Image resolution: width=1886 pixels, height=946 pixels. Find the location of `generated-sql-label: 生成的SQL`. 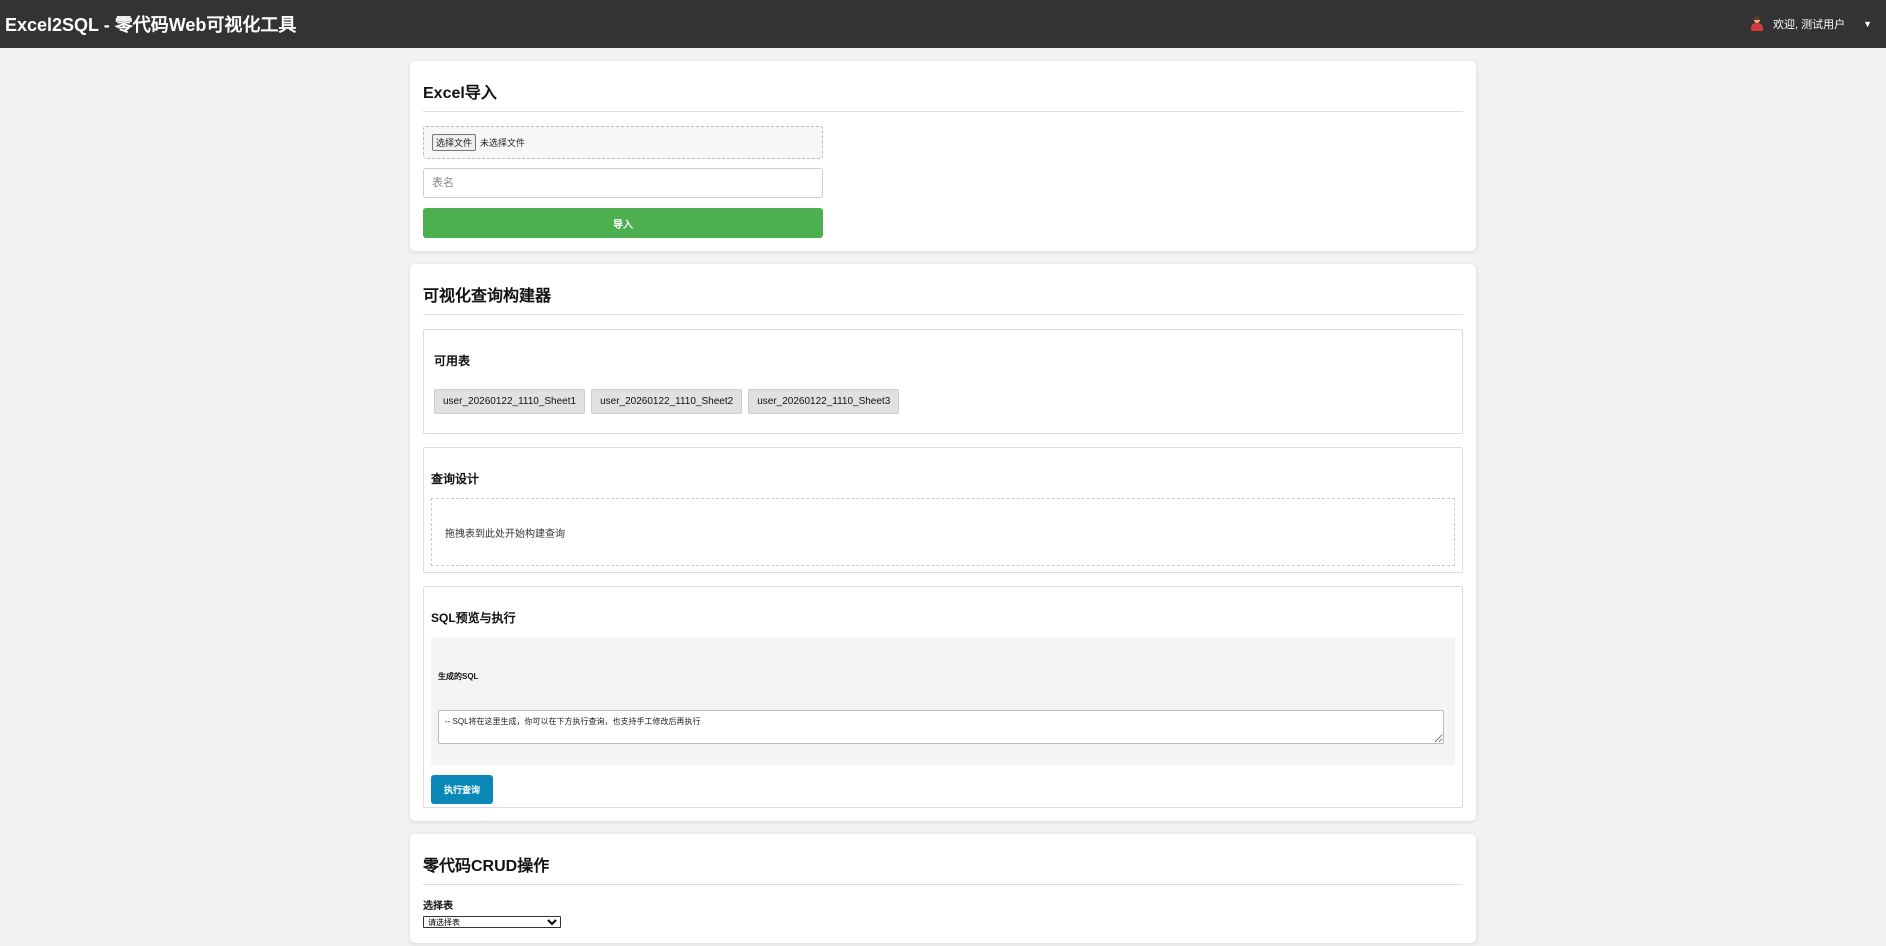

generated-sql-label: 生成的SQL is located at coordinates (458, 676).